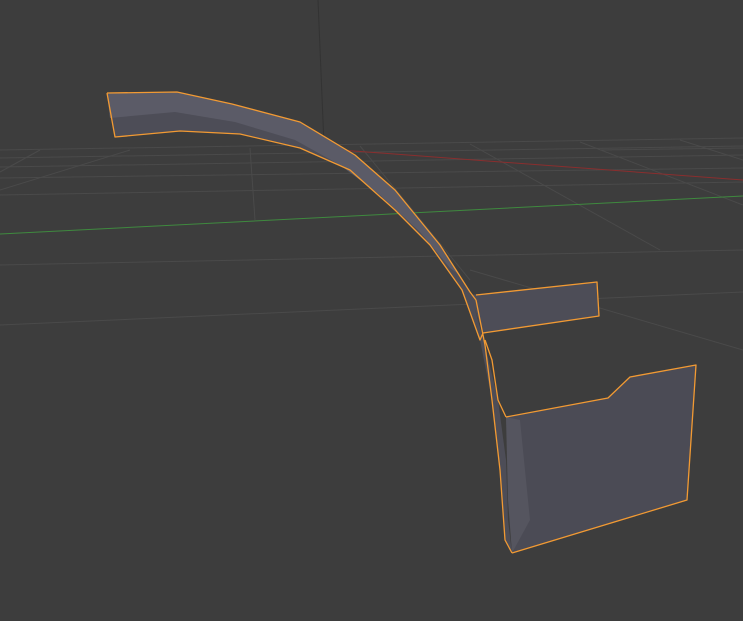 This screenshot has height=621, width=743. I want to click on y-axis-line, so click(371, 215).